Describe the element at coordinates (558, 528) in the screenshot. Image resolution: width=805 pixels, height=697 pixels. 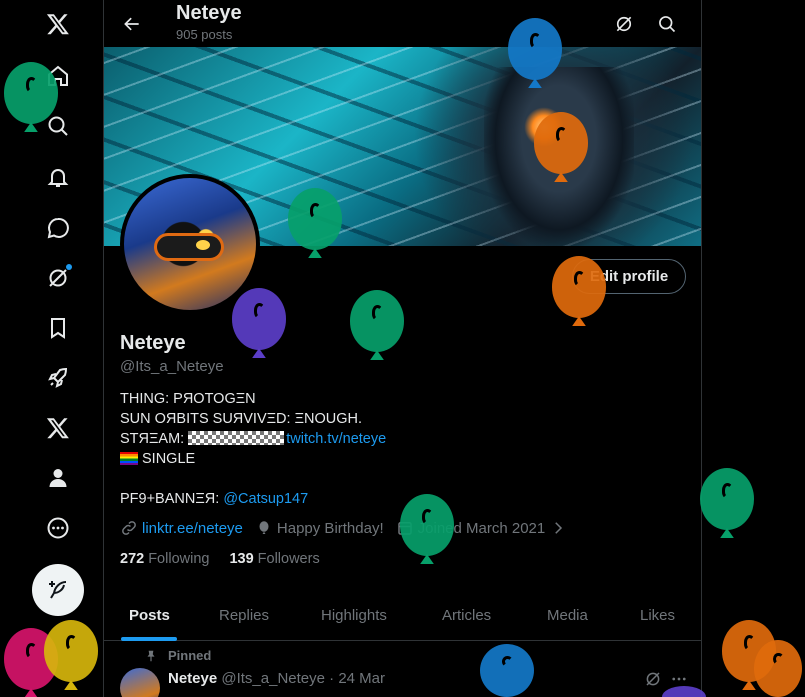
I see `chevron-right-icon` at that location.